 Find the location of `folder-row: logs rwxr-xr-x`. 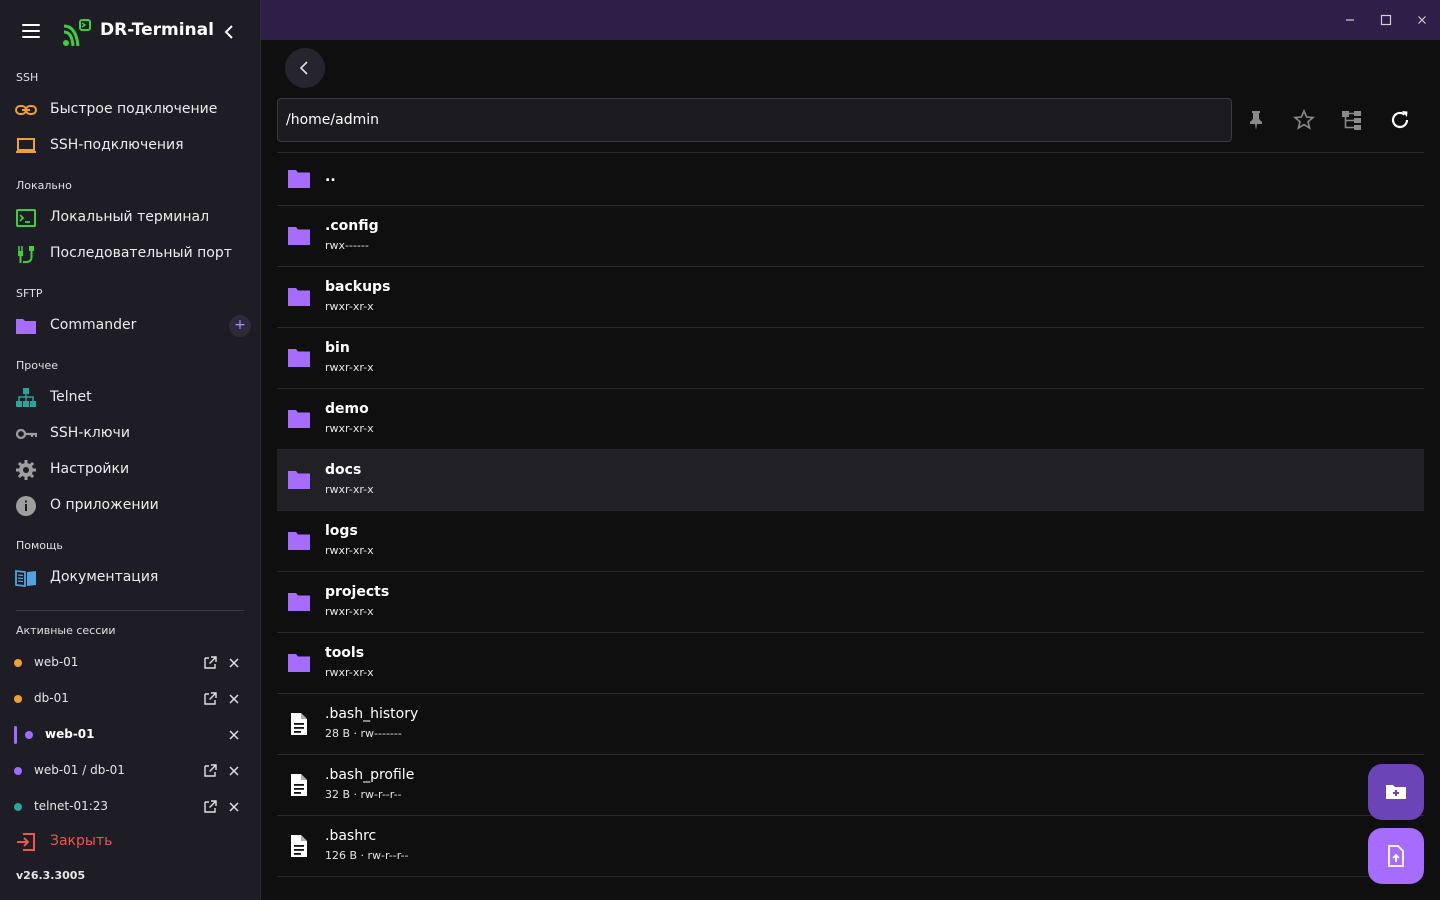

folder-row: logs rwxr-xr-x is located at coordinates (850, 541).